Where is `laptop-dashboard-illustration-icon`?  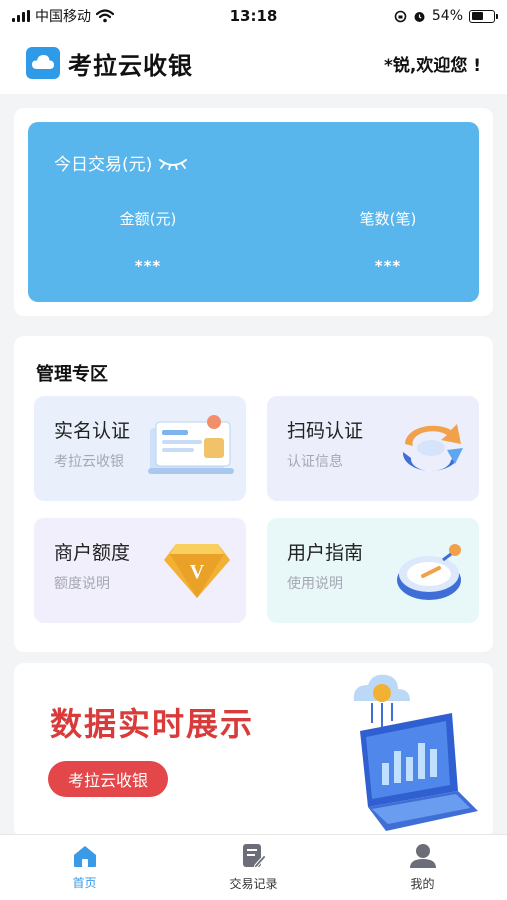
laptop-dashboard-illustration-icon is located at coordinates (415, 752).